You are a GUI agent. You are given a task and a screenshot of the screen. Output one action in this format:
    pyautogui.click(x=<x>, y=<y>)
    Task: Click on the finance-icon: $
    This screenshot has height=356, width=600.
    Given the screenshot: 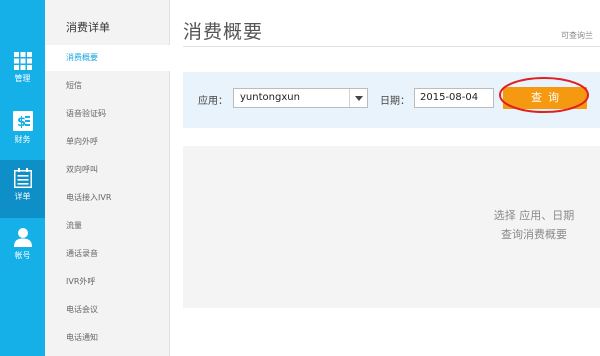 What is the action you would take?
    pyautogui.click(x=22, y=121)
    